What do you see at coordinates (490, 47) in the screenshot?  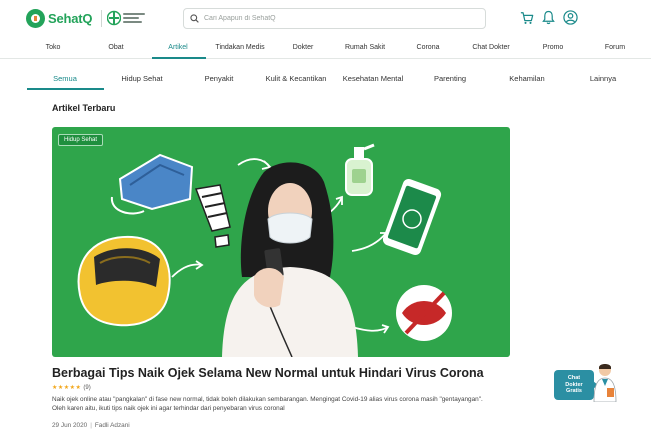 I see `nav-chat-dokter: Chat Dokter` at bounding box center [490, 47].